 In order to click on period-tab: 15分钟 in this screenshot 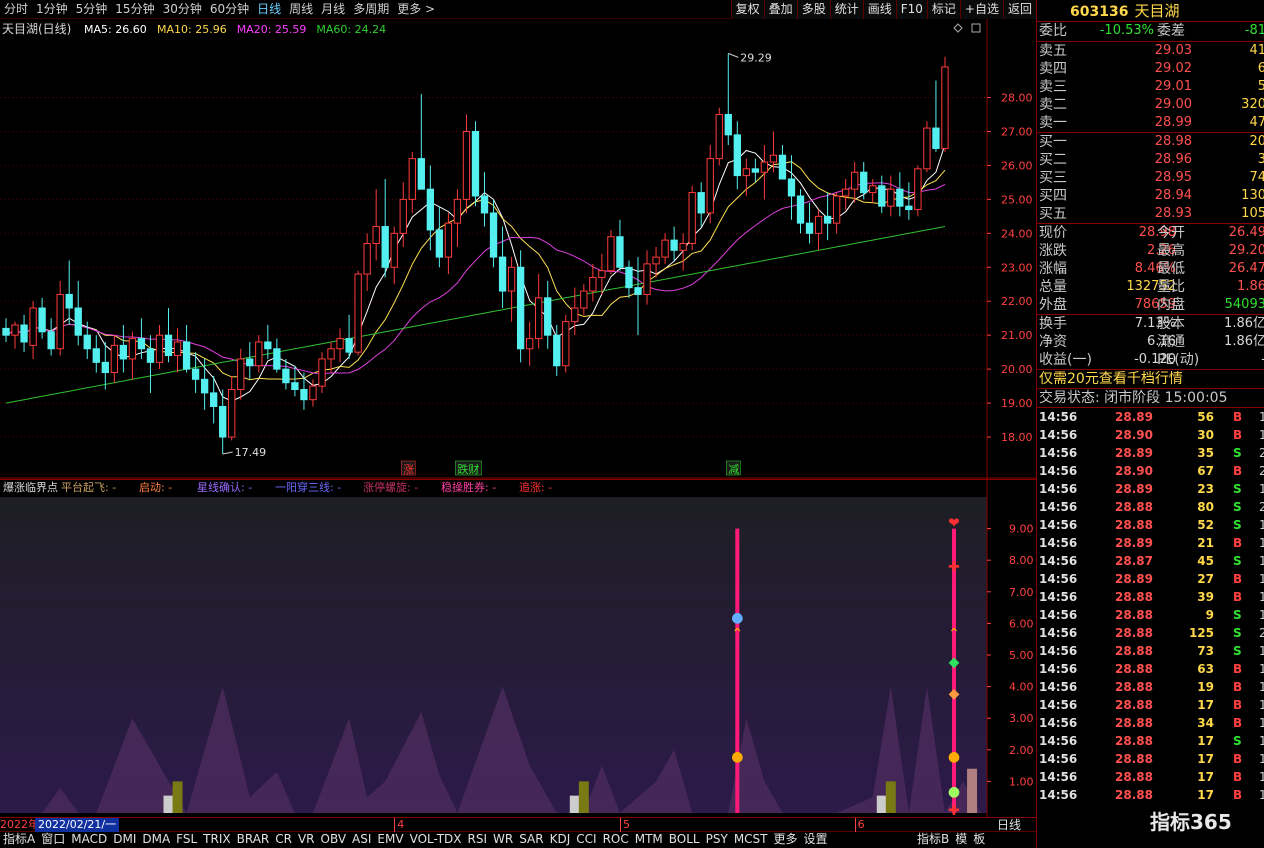, I will do `click(134, 9)`.